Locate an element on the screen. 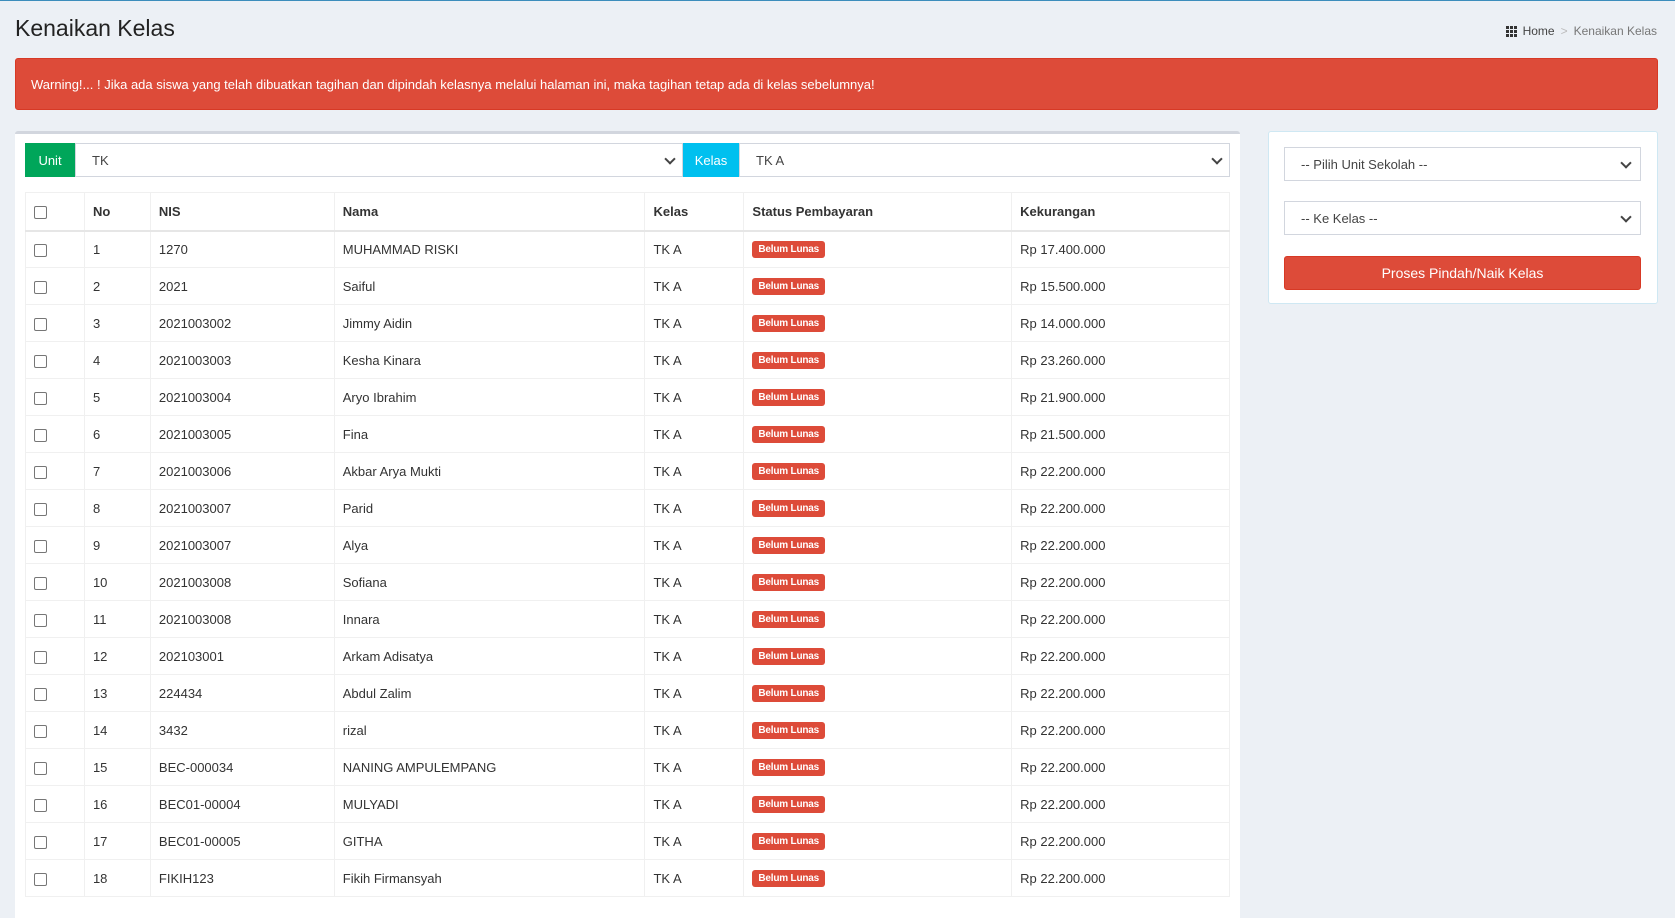 Image resolution: width=1675 pixels, height=918 pixels. breadcrumb-home-link: Home is located at coordinates (1539, 31).